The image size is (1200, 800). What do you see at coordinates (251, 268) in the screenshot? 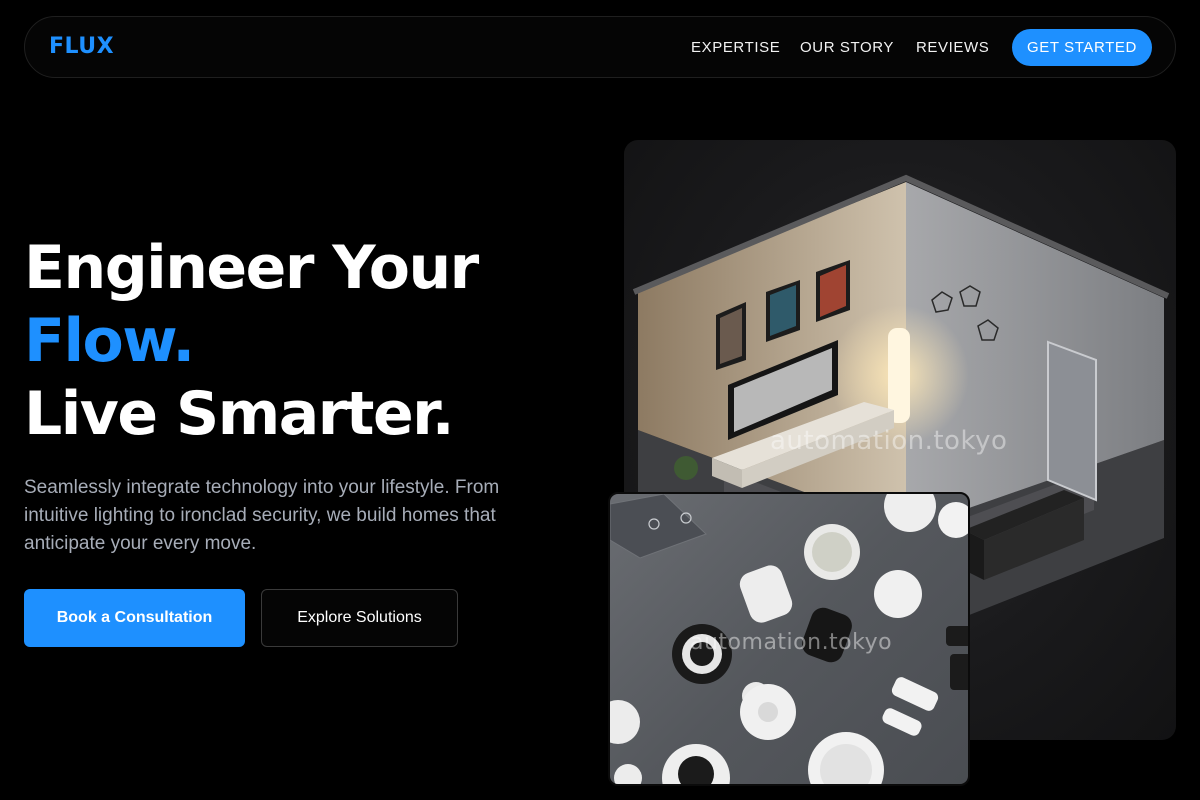
I see `headline-line-1: Engineer Your` at bounding box center [251, 268].